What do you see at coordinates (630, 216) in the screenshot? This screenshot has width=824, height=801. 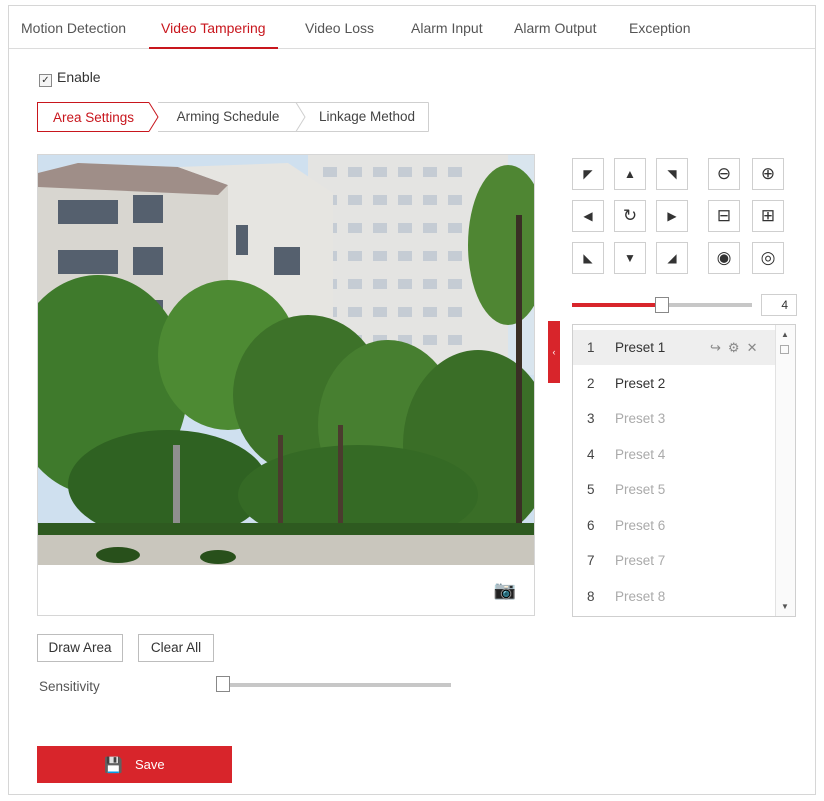 I see `auto-scan-icon: ↻` at bounding box center [630, 216].